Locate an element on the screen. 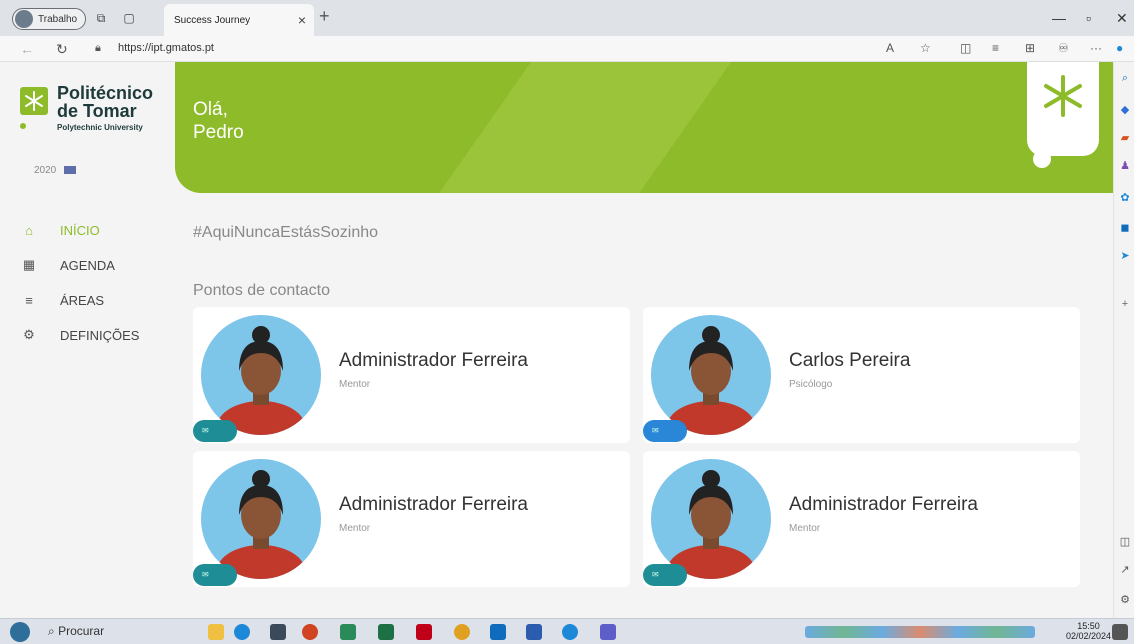 The height and width of the screenshot is (644, 1134). outlook-taskbar-icon is located at coordinates (498, 632).